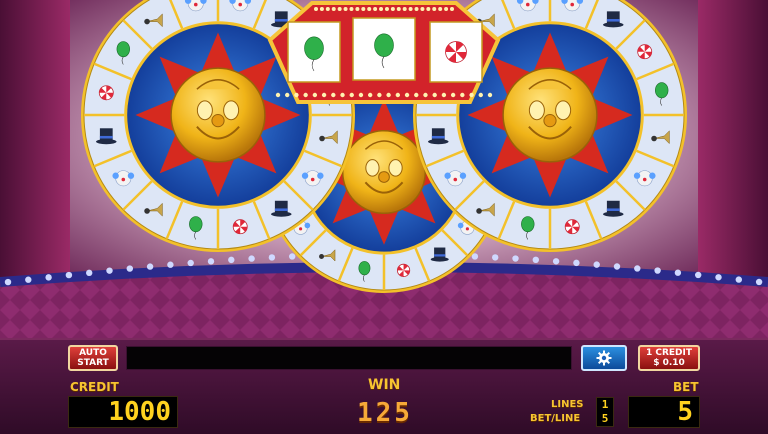 Image resolution: width=768 pixels, height=434 pixels. What do you see at coordinates (669, 353) in the screenshot?
I see `credit-value-label-1: 1 CREDIT` at bounding box center [669, 353].